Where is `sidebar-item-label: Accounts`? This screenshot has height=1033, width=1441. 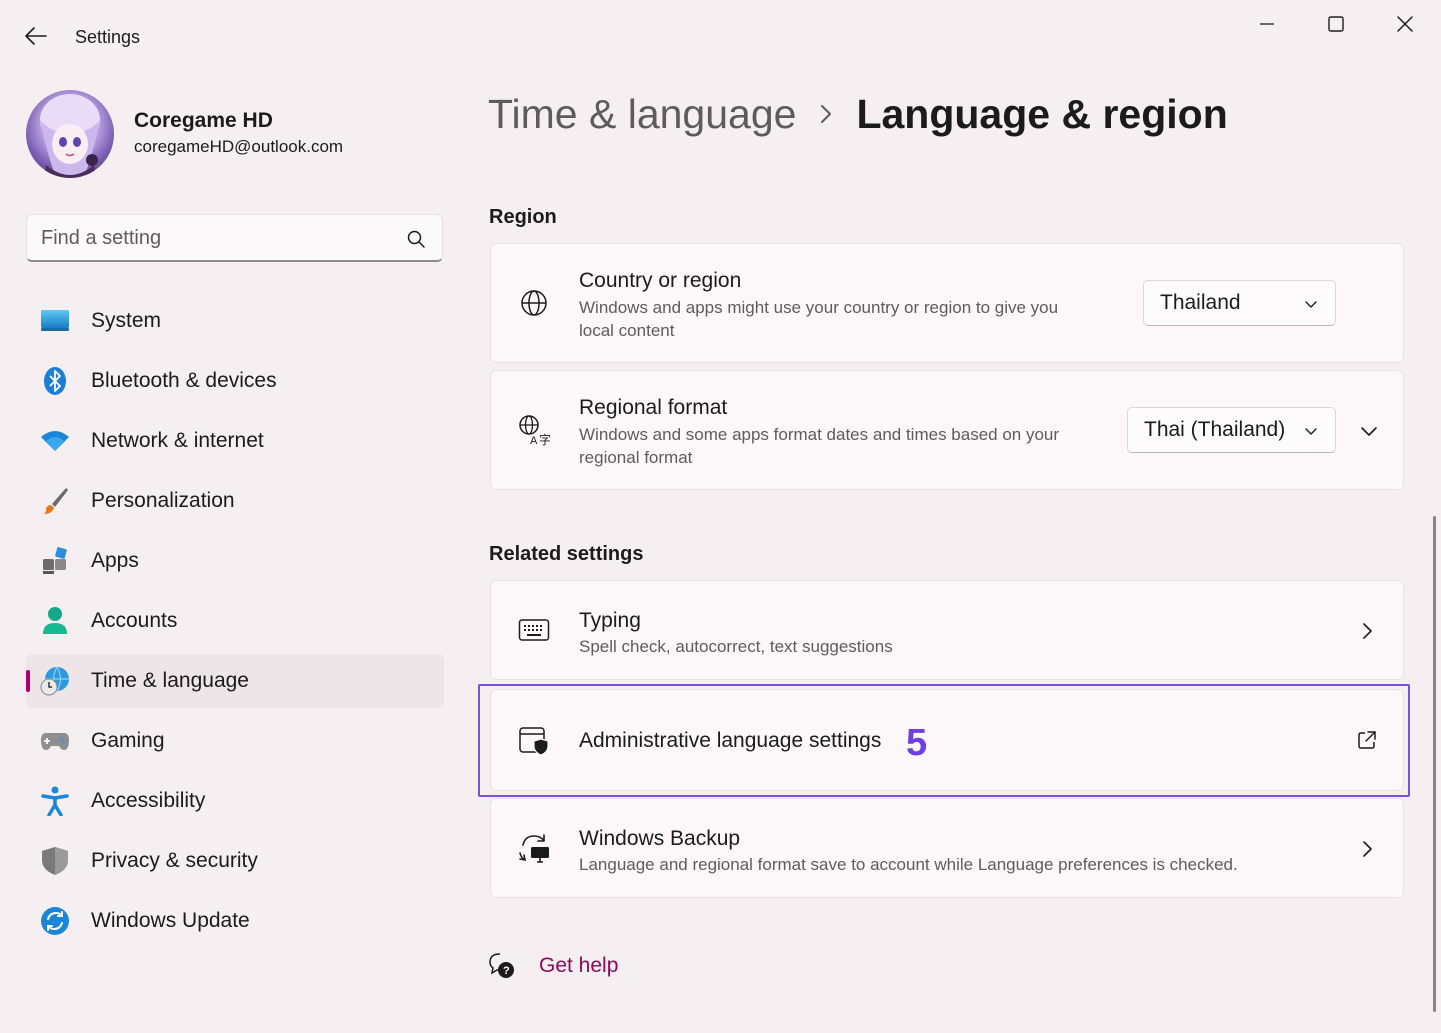 sidebar-item-label: Accounts is located at coordinates (134, 620).